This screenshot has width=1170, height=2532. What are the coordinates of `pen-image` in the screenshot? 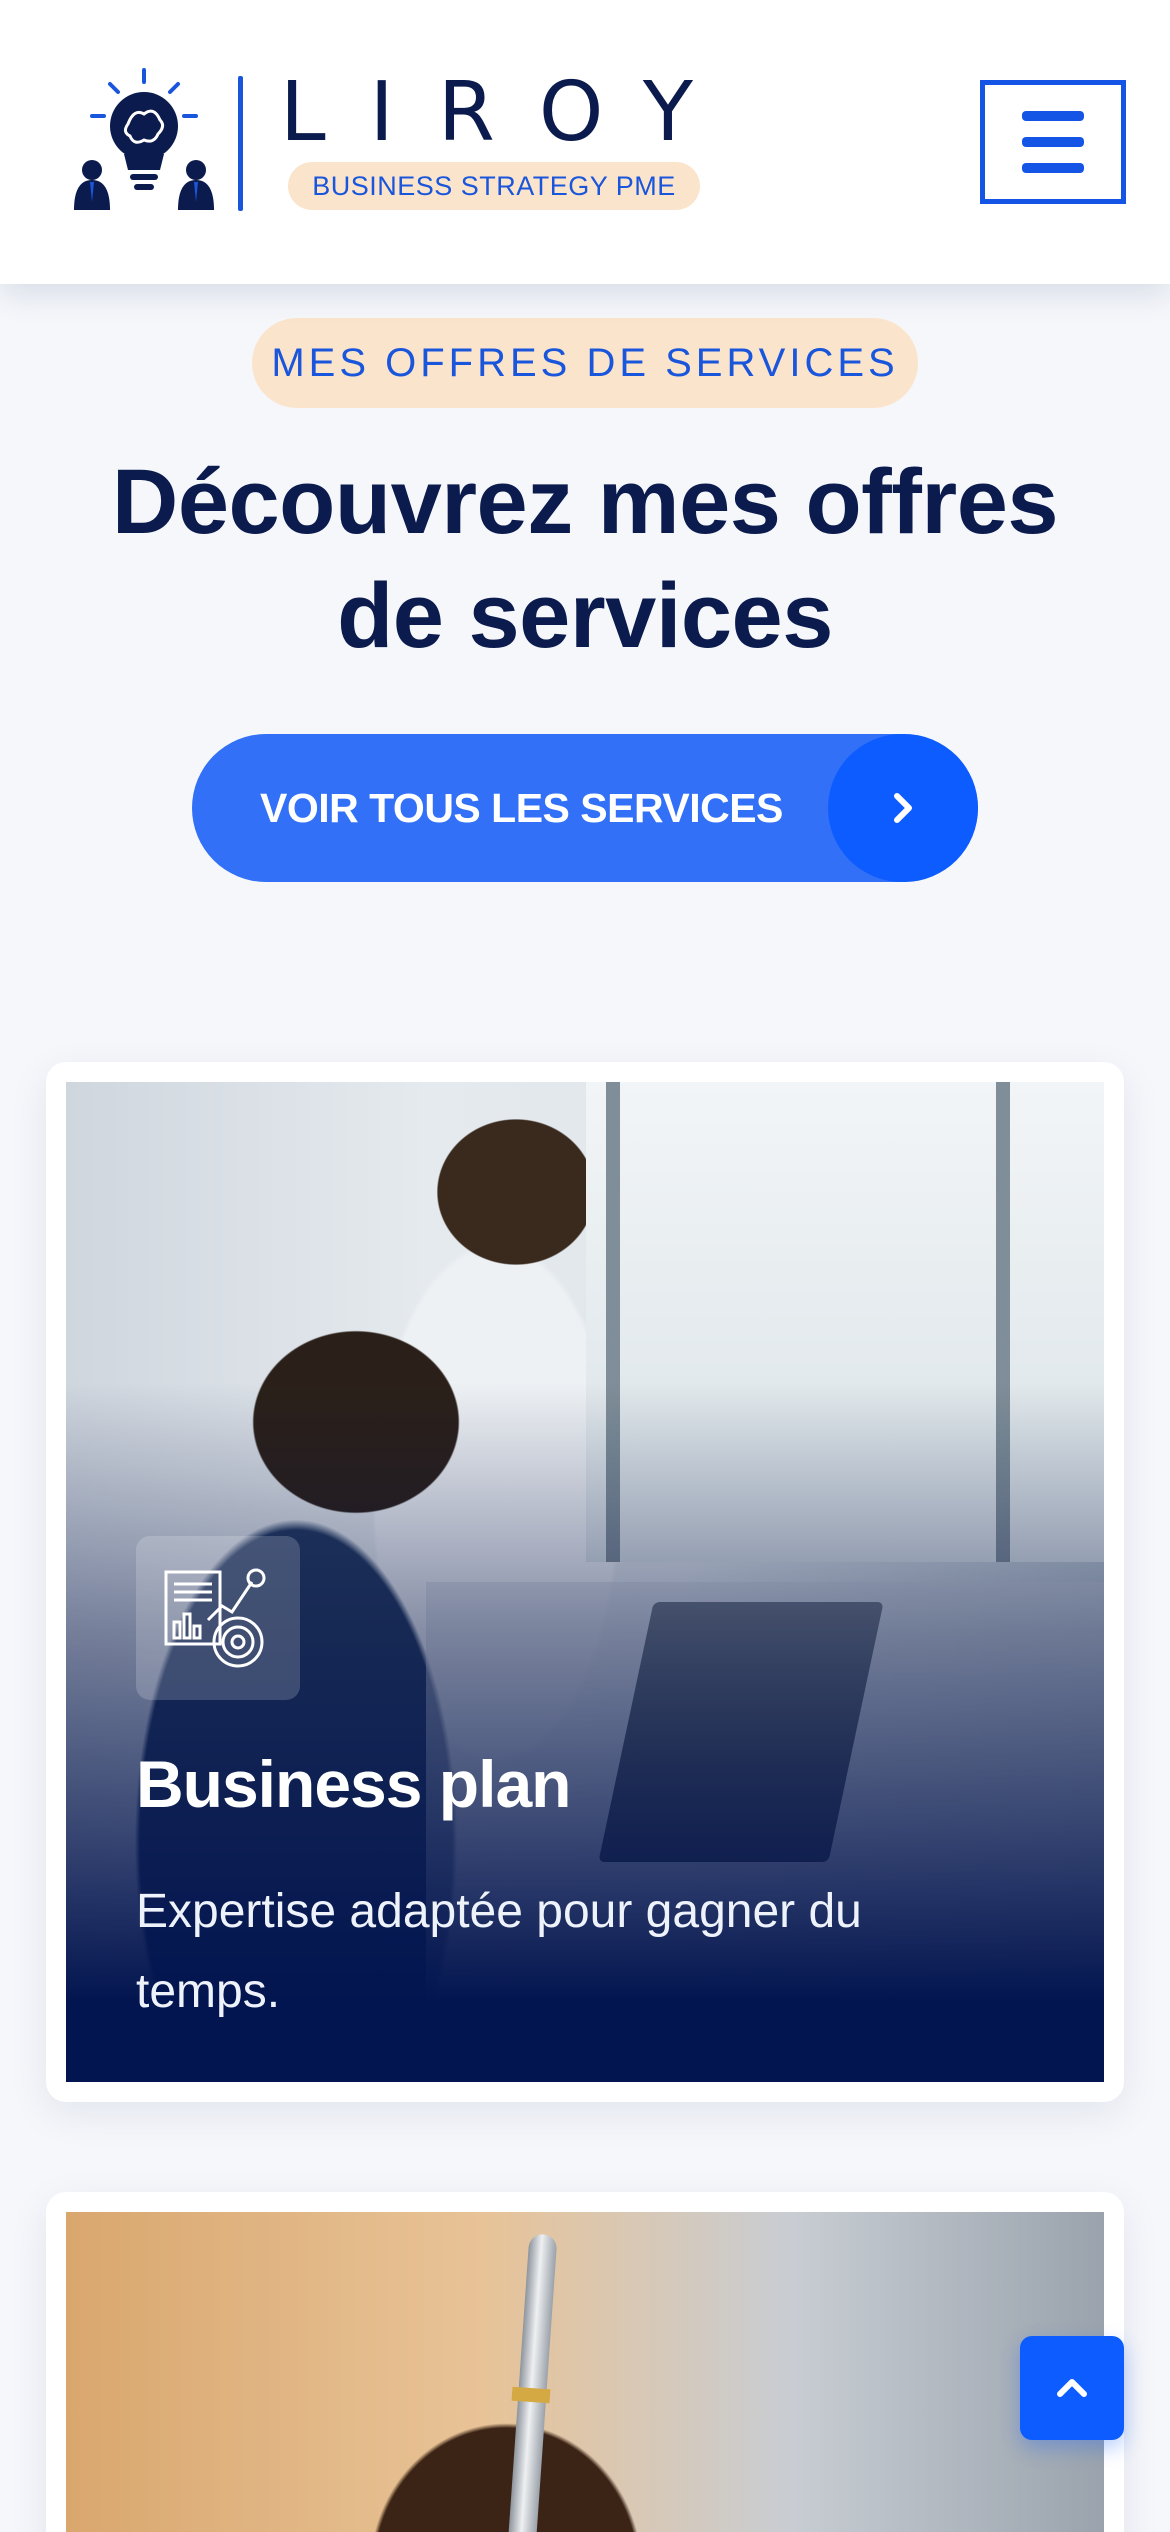 It's located at (532, 2382).